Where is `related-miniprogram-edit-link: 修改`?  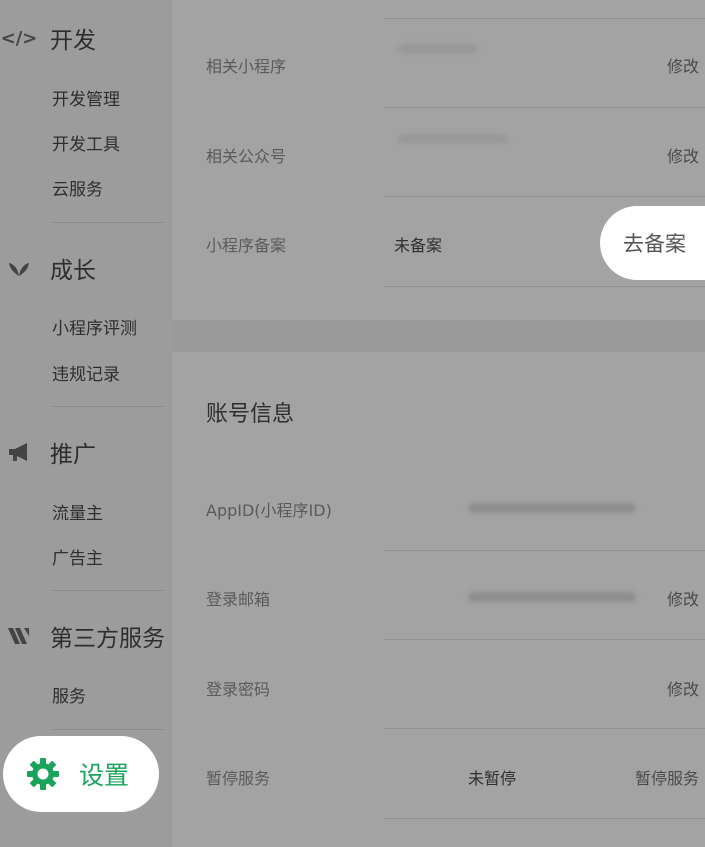 related-miniprogram-edit-link: 修改 is located at coordinates (683, 65).